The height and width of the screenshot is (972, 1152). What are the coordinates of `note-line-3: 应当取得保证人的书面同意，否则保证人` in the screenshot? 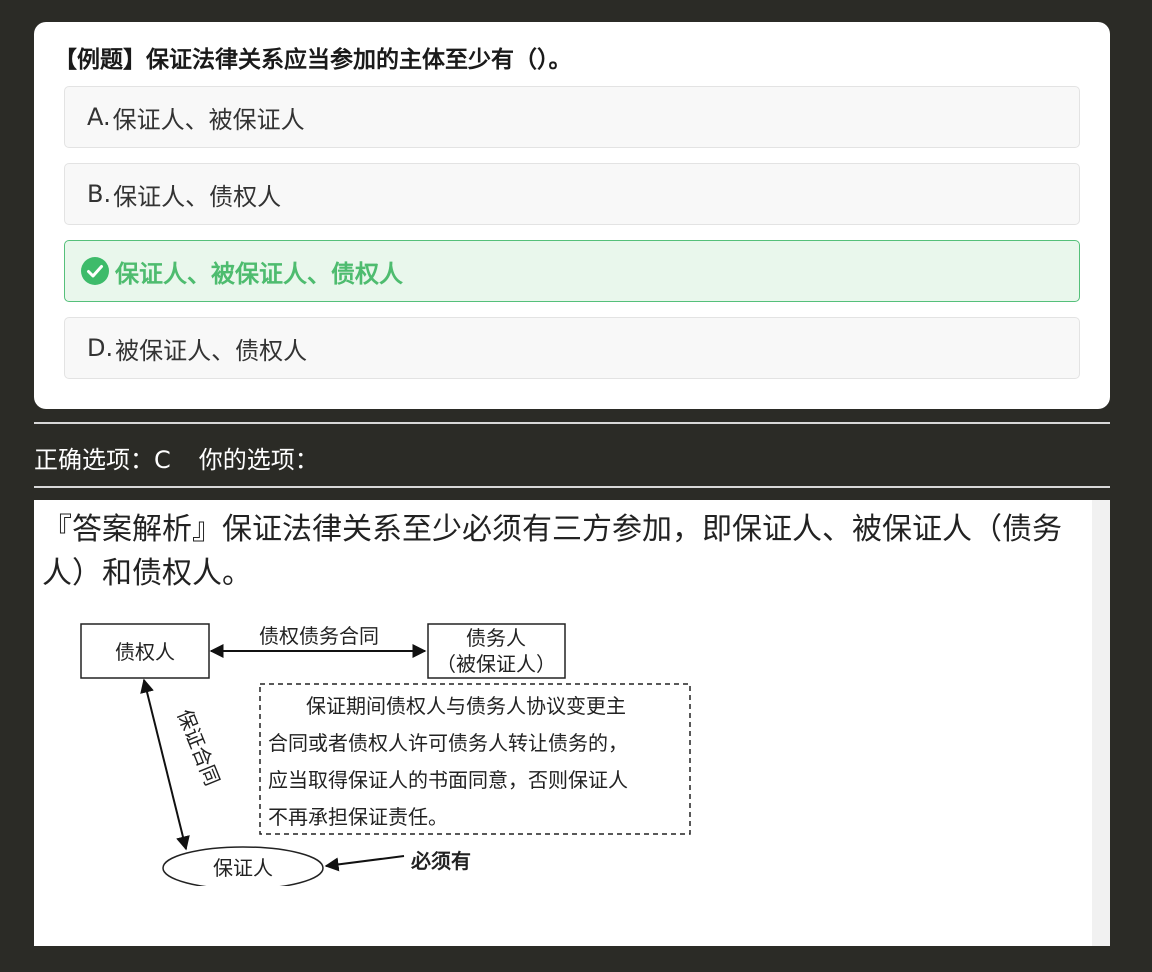 It's located at (448, 780).